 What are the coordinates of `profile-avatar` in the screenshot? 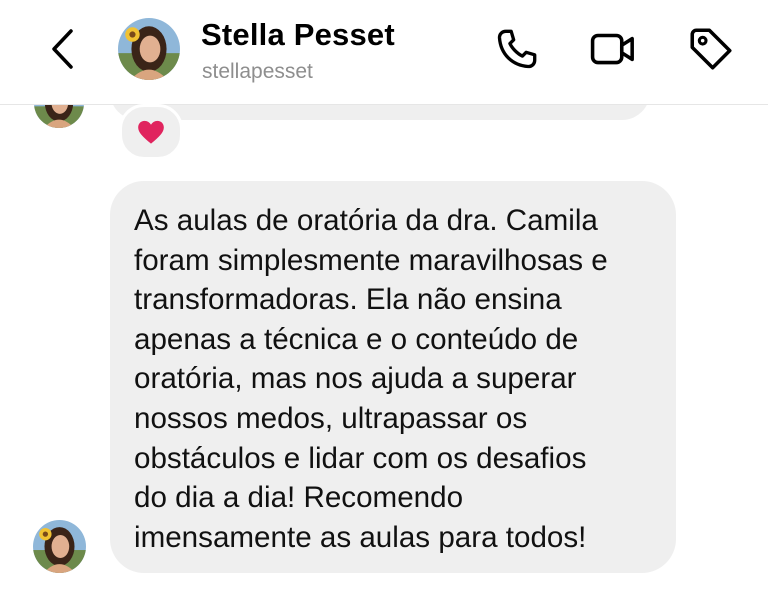 It's located at (149, 49).